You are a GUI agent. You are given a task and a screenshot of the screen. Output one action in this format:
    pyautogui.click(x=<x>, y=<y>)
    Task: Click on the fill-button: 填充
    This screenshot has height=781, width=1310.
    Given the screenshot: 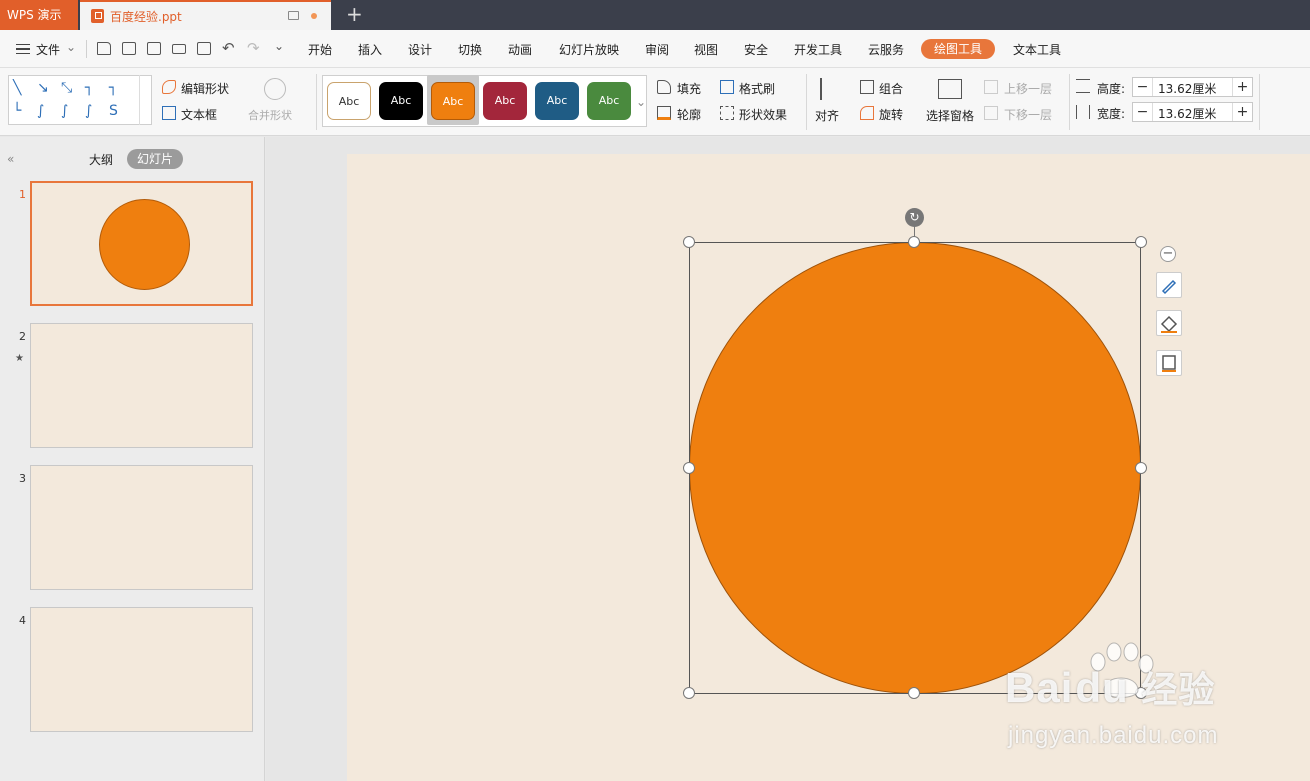 What is the action you would take?
    pyautogui.click(x=689, y=88)
    